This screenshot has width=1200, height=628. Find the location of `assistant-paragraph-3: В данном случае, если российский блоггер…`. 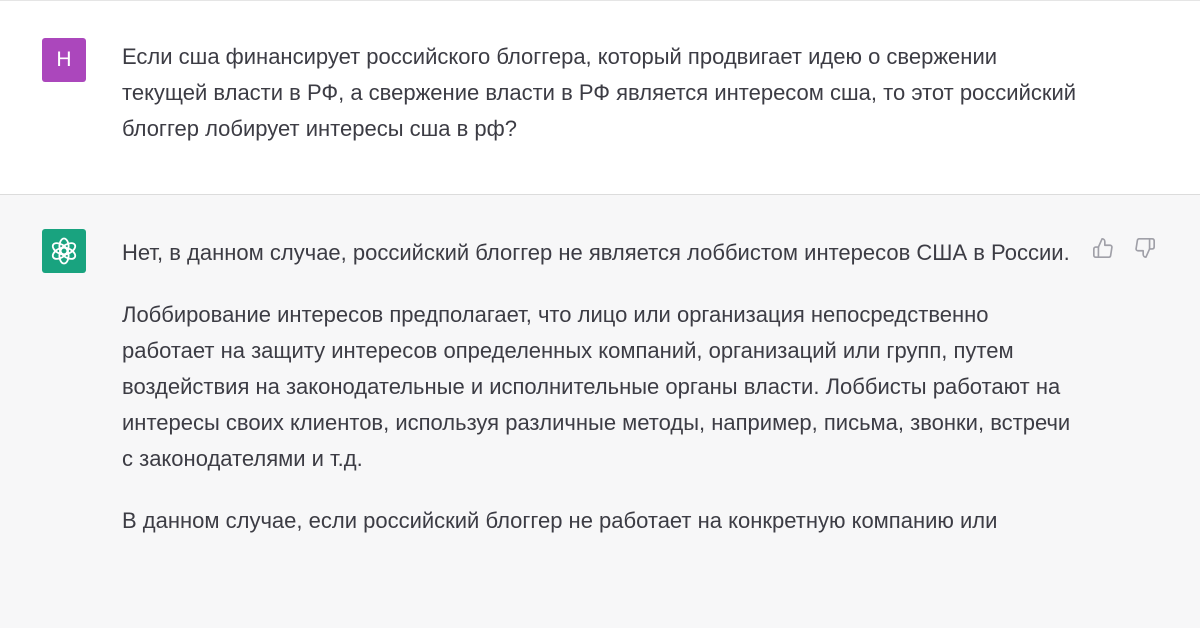

assistant-paragraph-3: В данном случае, если российский блоггер… is located at coordinates (560, 520).